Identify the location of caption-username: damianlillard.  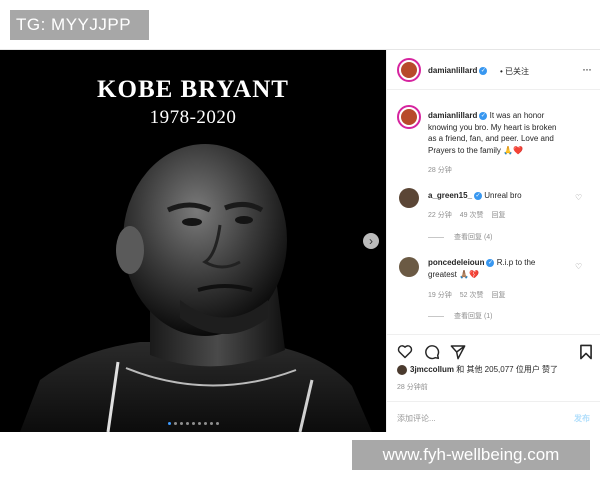
(452, 115).